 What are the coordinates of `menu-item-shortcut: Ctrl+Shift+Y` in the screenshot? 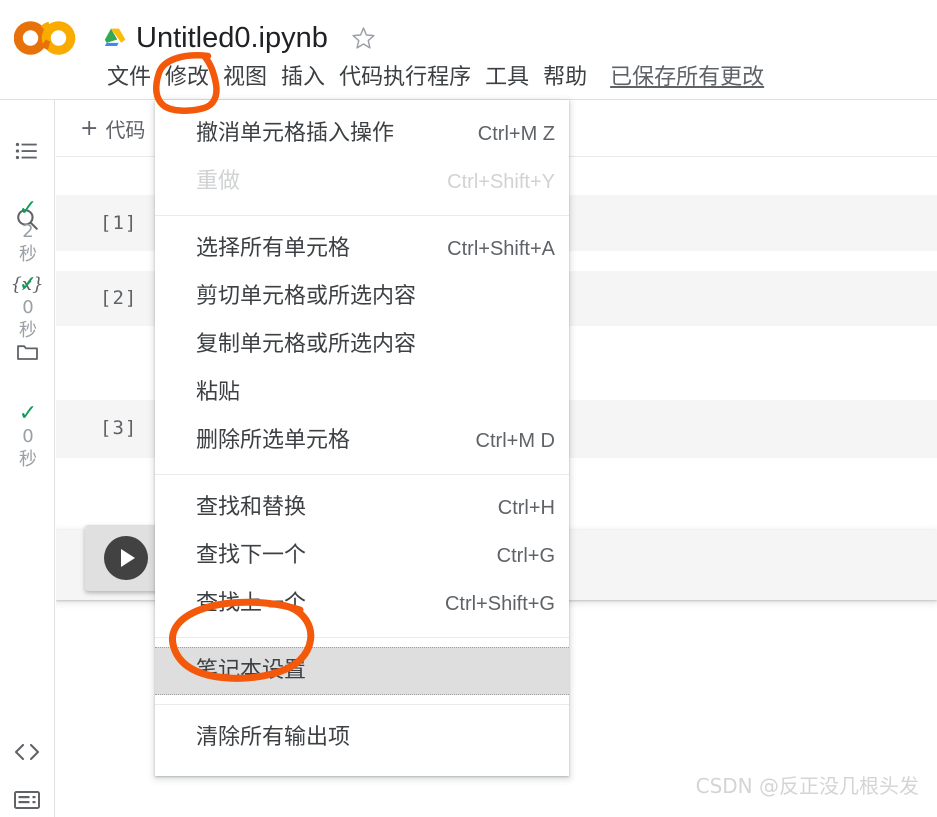 It's located at (501, 182).